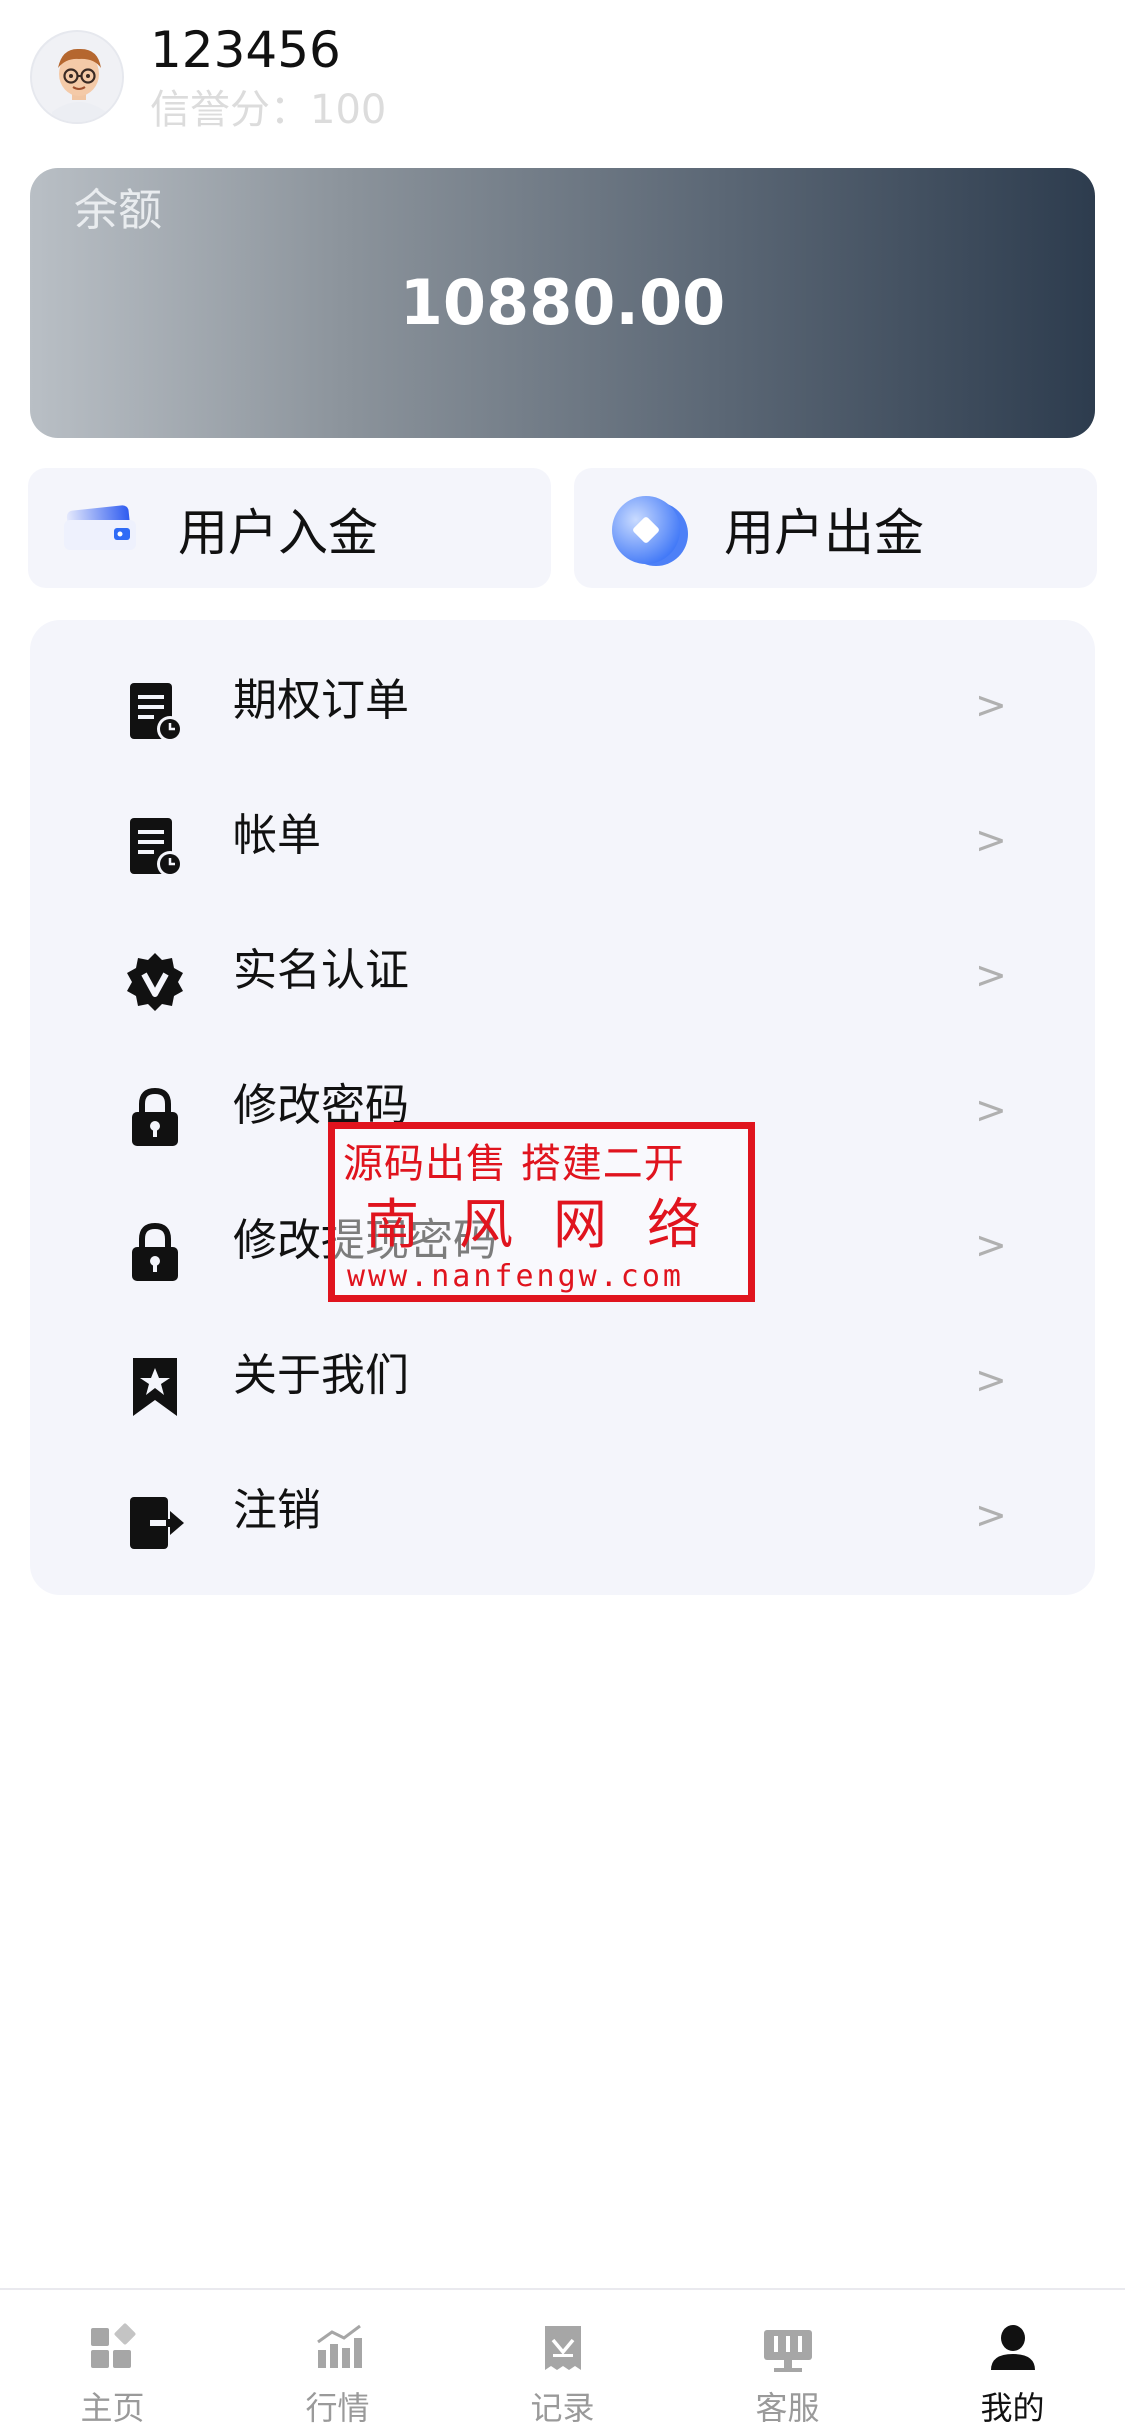 This screenshot has height=2436, width=1125. Describe the element at coordinates (787, 2408) in the screenshot. I see `tab-label: 客服` at that location.